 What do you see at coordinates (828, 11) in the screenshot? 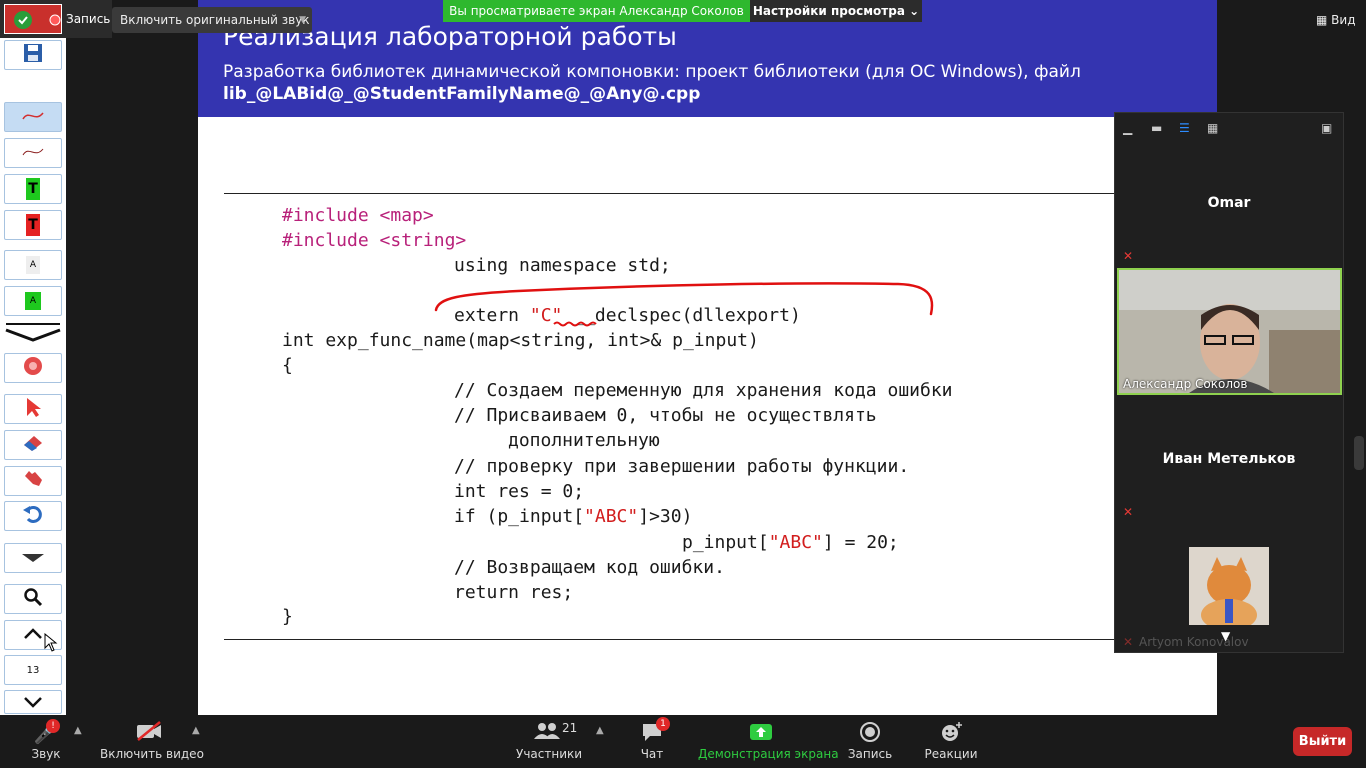
I see `view-settings-label: Настройки просмотра` at bounding box center [828, 11].